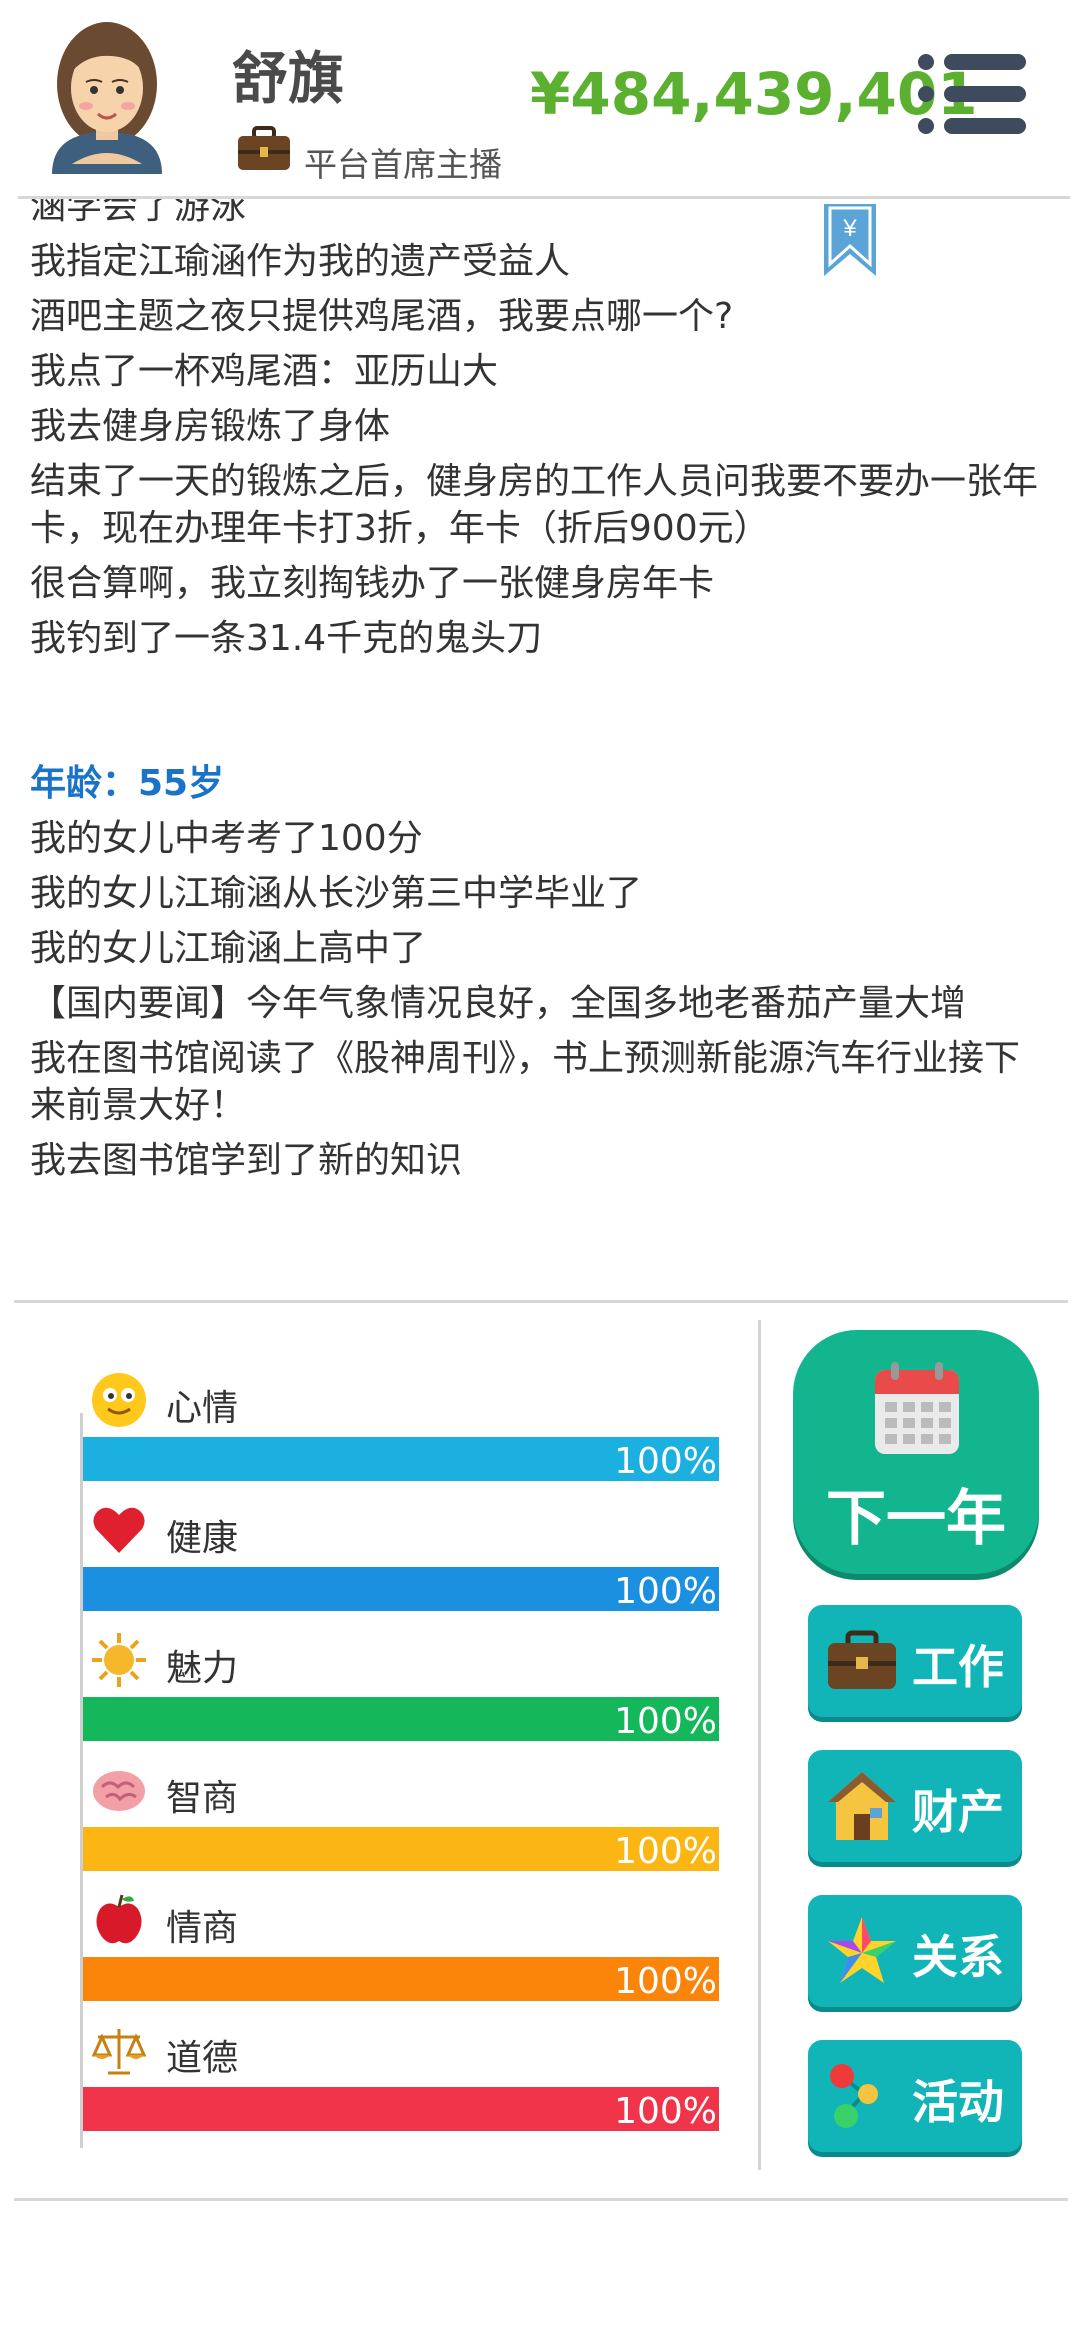 Image resolution: width=1080 pixels, height=2340 pixels. What do you see at coordinates (400, 1431) in the screenshot?
I see `stat-0: 心情 100%` at bounding box center [400, 1431].